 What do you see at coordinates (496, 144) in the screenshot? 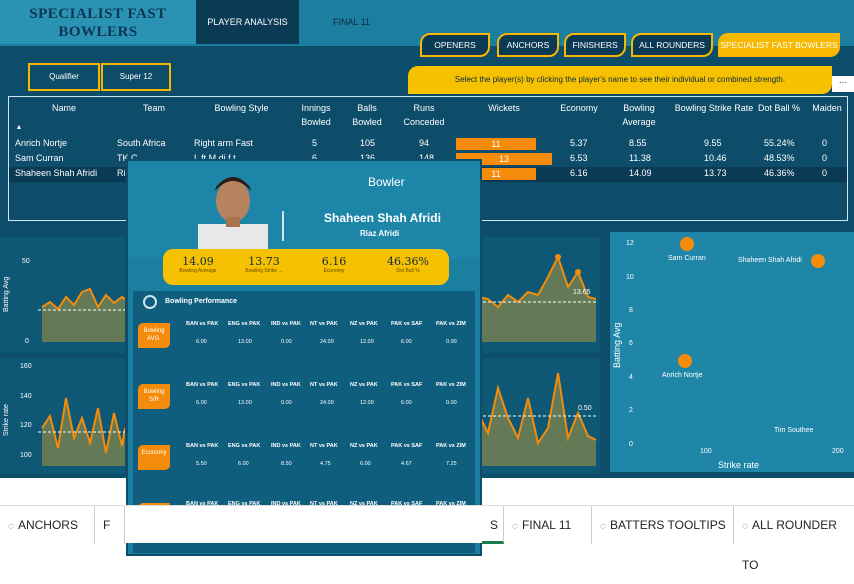
I see `wickets-bar: 11` at bounding box center [496, 144].